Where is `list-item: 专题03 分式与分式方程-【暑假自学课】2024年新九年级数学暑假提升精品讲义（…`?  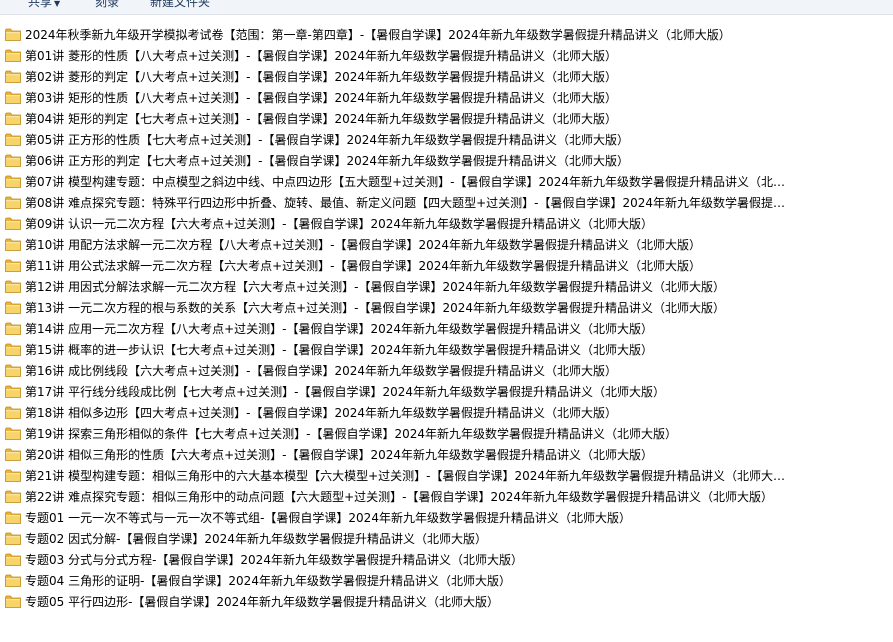 list-item: 专题03 分式与分式方程-【暑假自学课】2024年新九年级数学暑假提升精品讲义（… is located at coordinates (446, 559).